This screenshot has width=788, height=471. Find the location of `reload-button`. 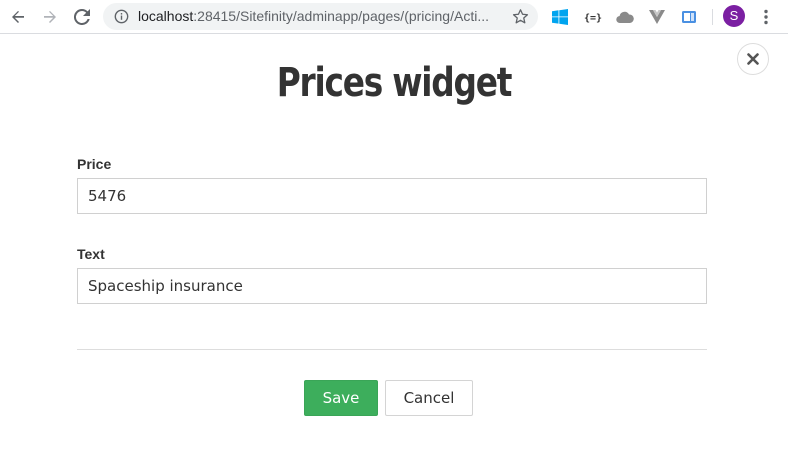

reload-button is located at coordinates (82, 17).